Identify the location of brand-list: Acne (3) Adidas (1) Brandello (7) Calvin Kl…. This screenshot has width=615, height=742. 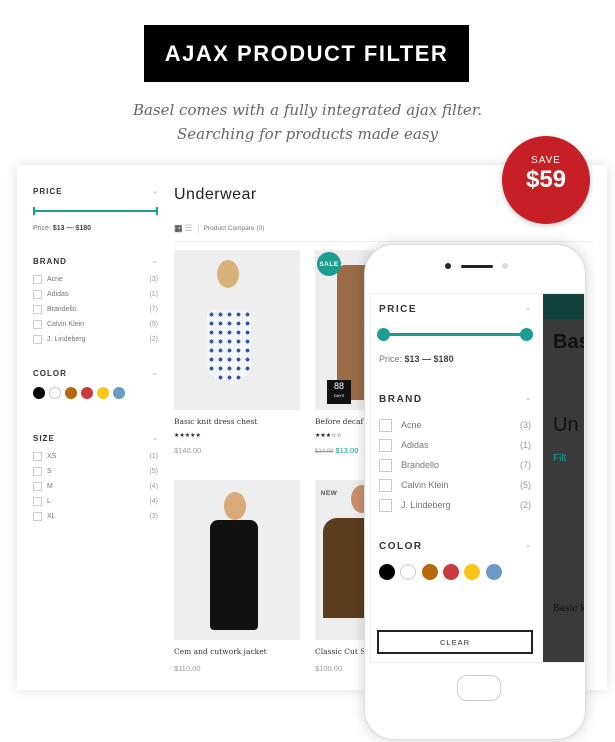
(95, 309).